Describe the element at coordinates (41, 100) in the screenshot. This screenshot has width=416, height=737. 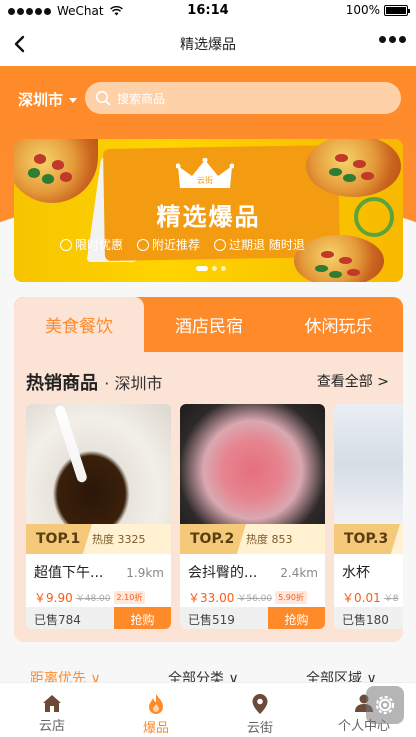
I see `city-name: 深圳市` at that location.